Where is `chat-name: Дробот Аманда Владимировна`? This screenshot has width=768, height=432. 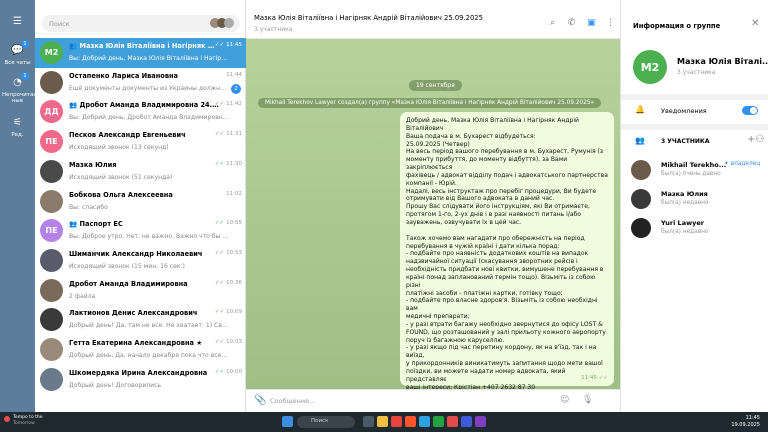 chat-name: Дробот Аманда Владимировна is located at coordinates (128, 283).